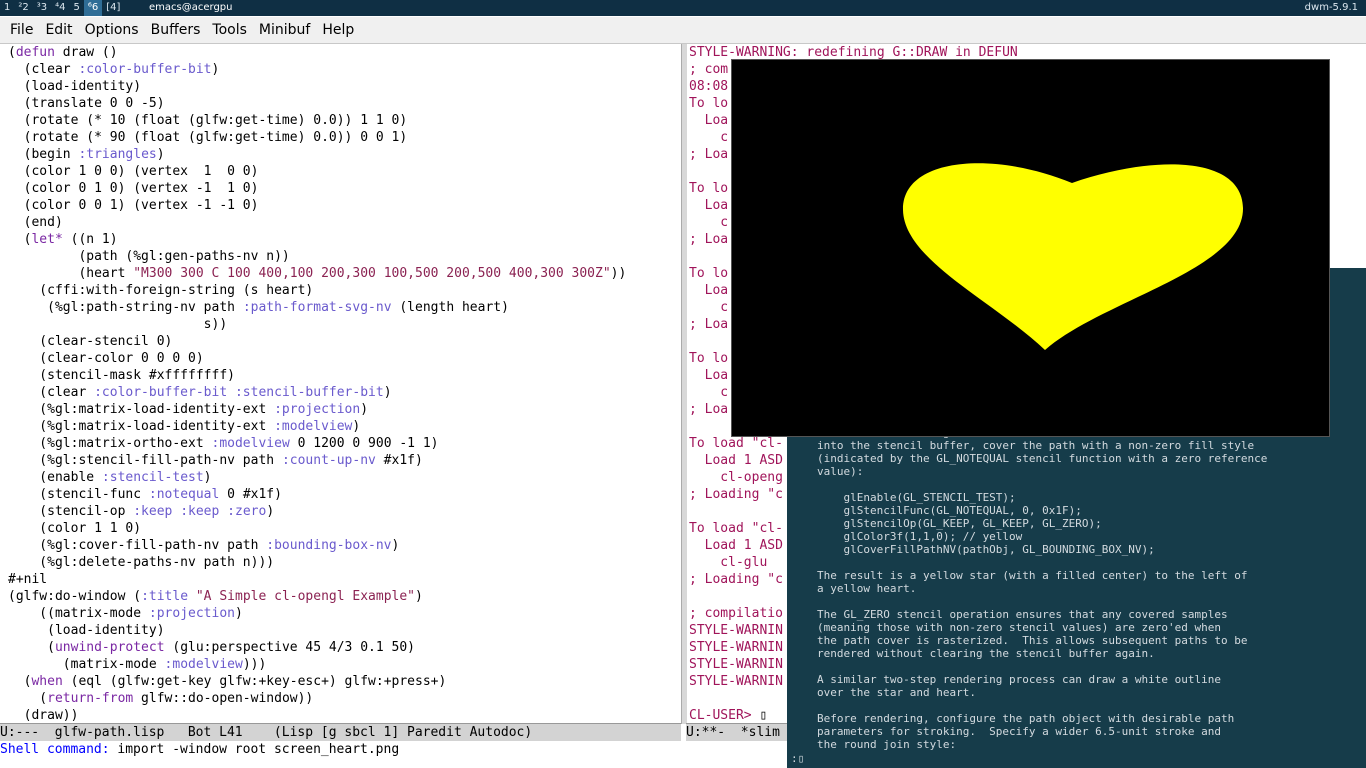  I want to click on code-line: (%gl:delete-paths-nv path n))), so click(141, 562).